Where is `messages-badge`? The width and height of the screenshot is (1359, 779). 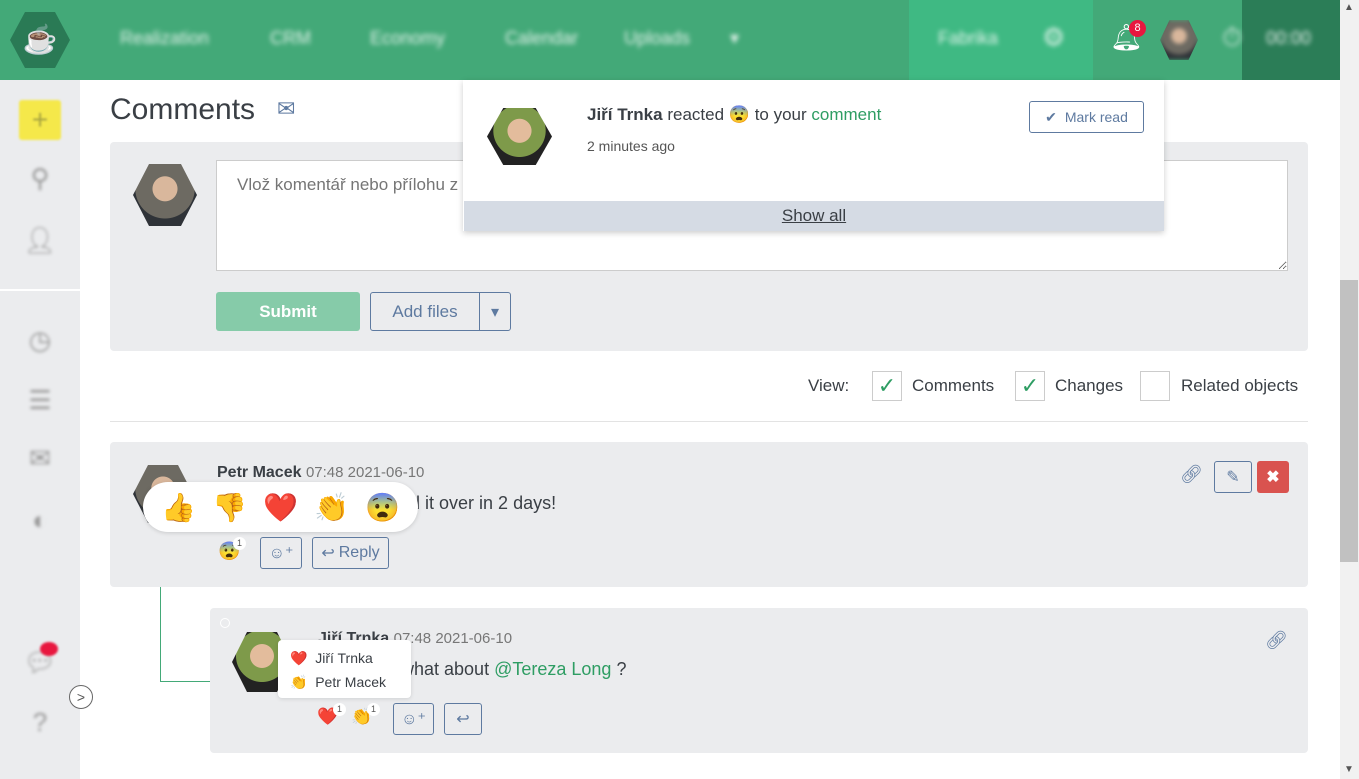
messages-badge is located at coordinates (49, 649).